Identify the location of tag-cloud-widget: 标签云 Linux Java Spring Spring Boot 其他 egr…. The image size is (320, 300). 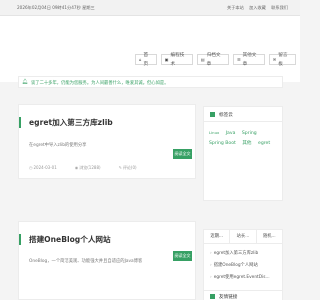
(243, 153).